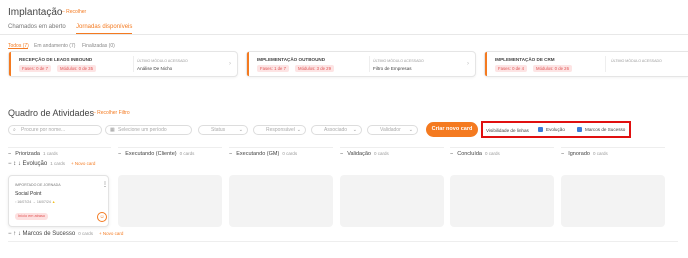 The image size is (688, 258). Describe the element at coordinates (555, 129) in the screenshot. I see `evolucao-checkbox-label: Evolução` at that location.